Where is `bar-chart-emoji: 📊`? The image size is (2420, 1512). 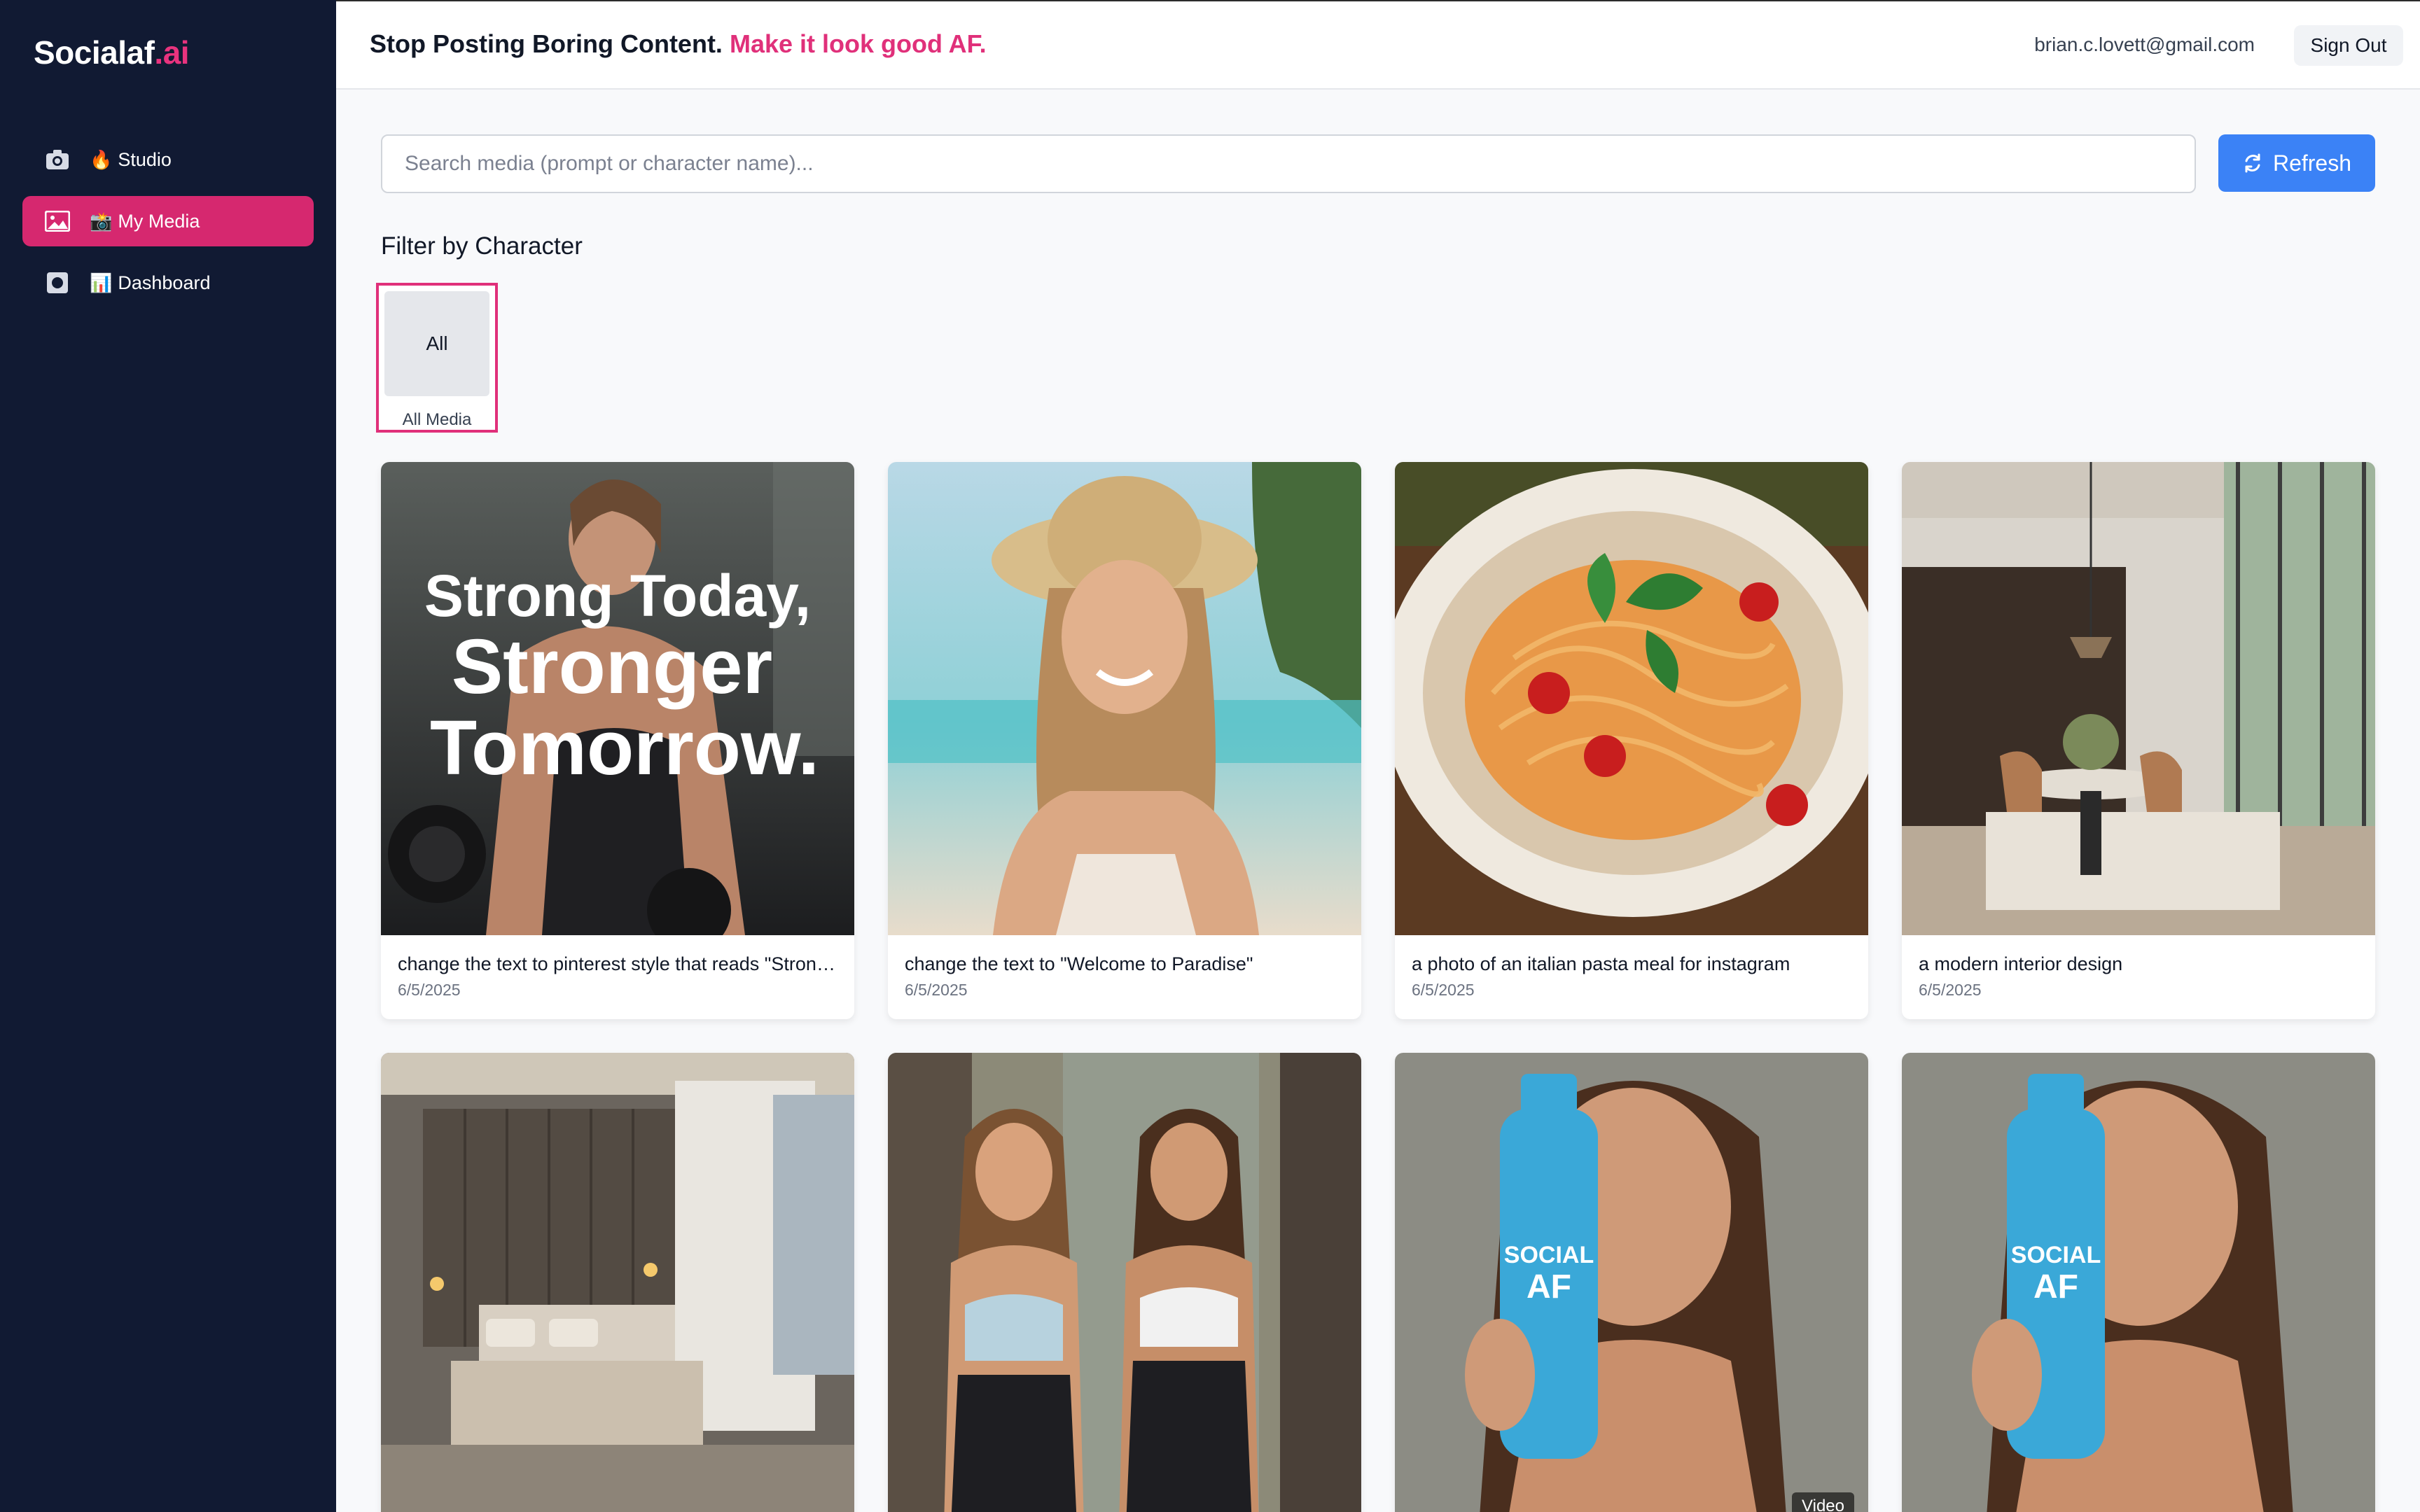
bar-chart-emoji: 📊 is located at coordinates (101, 282).